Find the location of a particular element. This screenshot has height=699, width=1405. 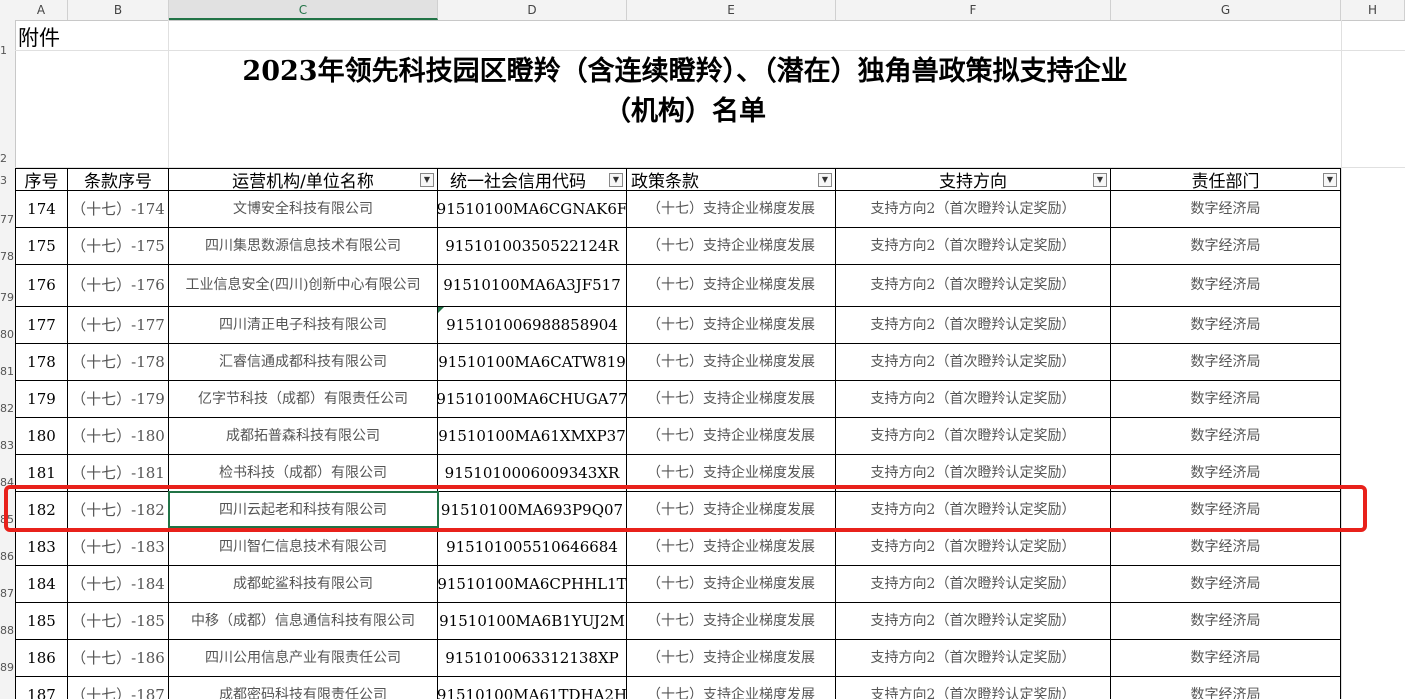

header-credit-code: 统一社会信用代码 ▼ is located at coordinates (532, 180).